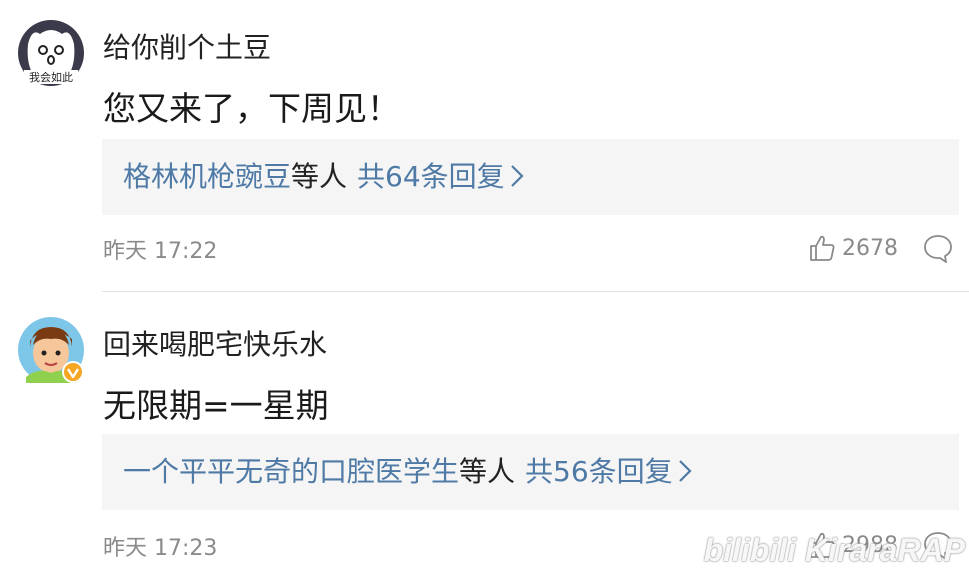 The width and height of the screenshot is (969, 571). Describe the element at coordinates (251, 108) in the screenshot. I see `comment-text: 您又来了，下周见！` at that location.